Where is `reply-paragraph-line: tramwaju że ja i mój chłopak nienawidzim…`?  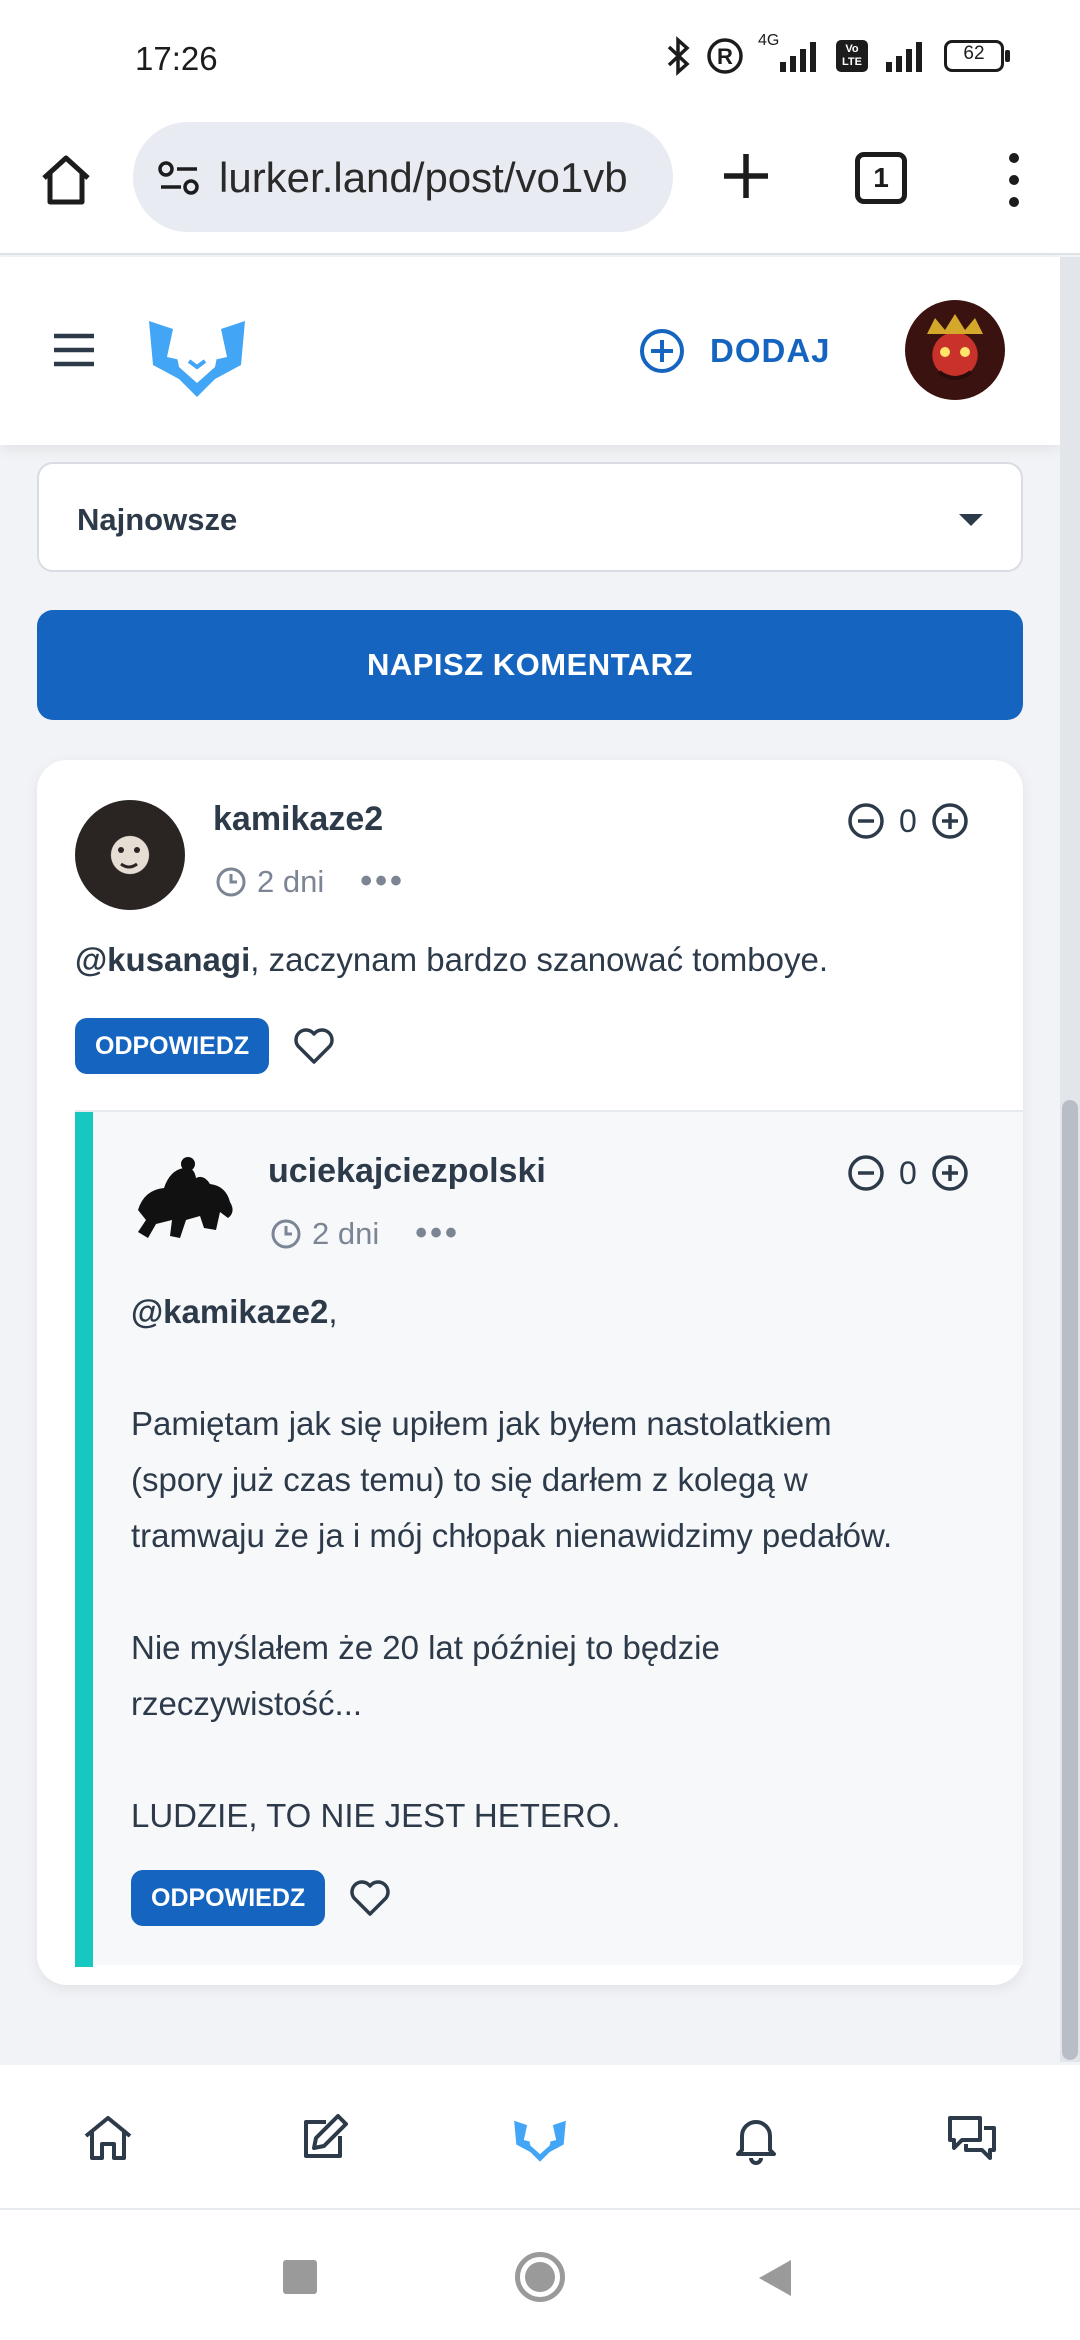
reply-paragraph-line: tramwaju że ja i mój chłopak nienawidzim… is located at coordinates (512, 1535).